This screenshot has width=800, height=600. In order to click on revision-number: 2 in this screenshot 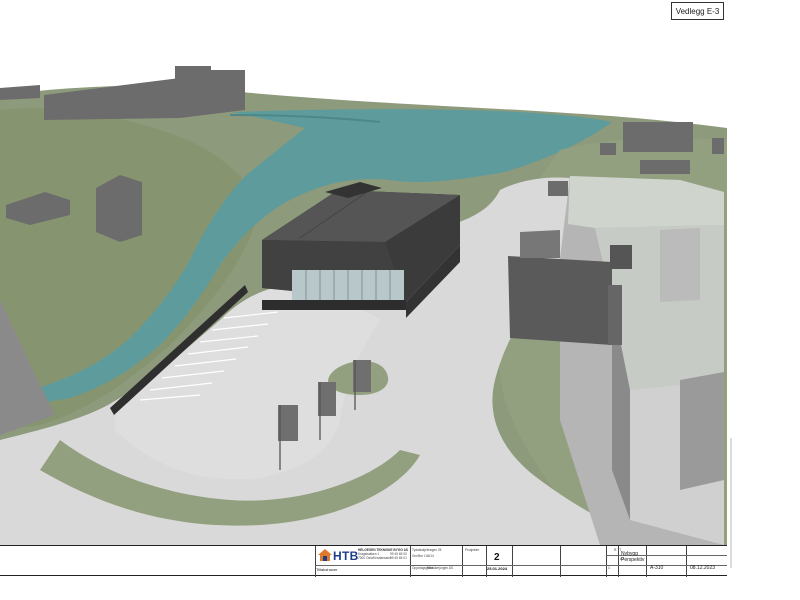, I will do `click(497, 557)`.